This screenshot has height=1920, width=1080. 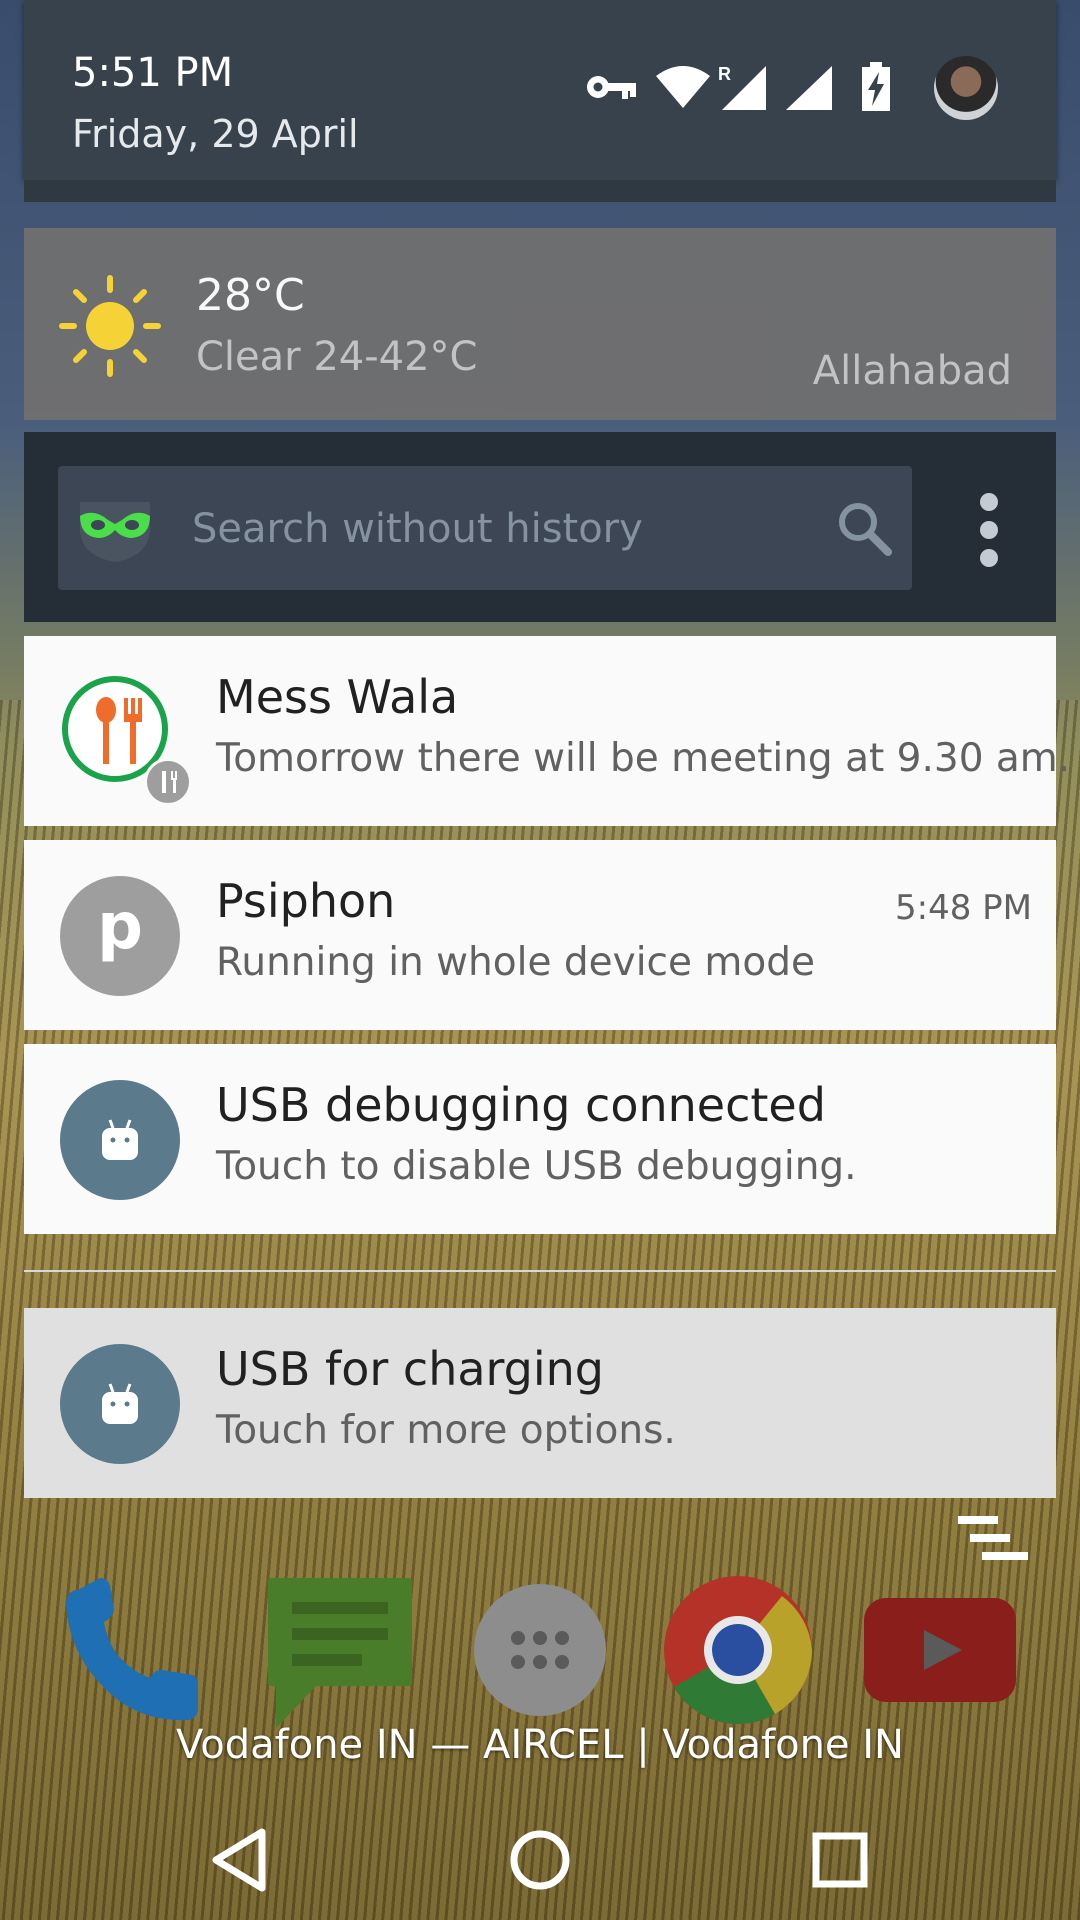 I want to click on user-avatar, so click(x=966, y=88).